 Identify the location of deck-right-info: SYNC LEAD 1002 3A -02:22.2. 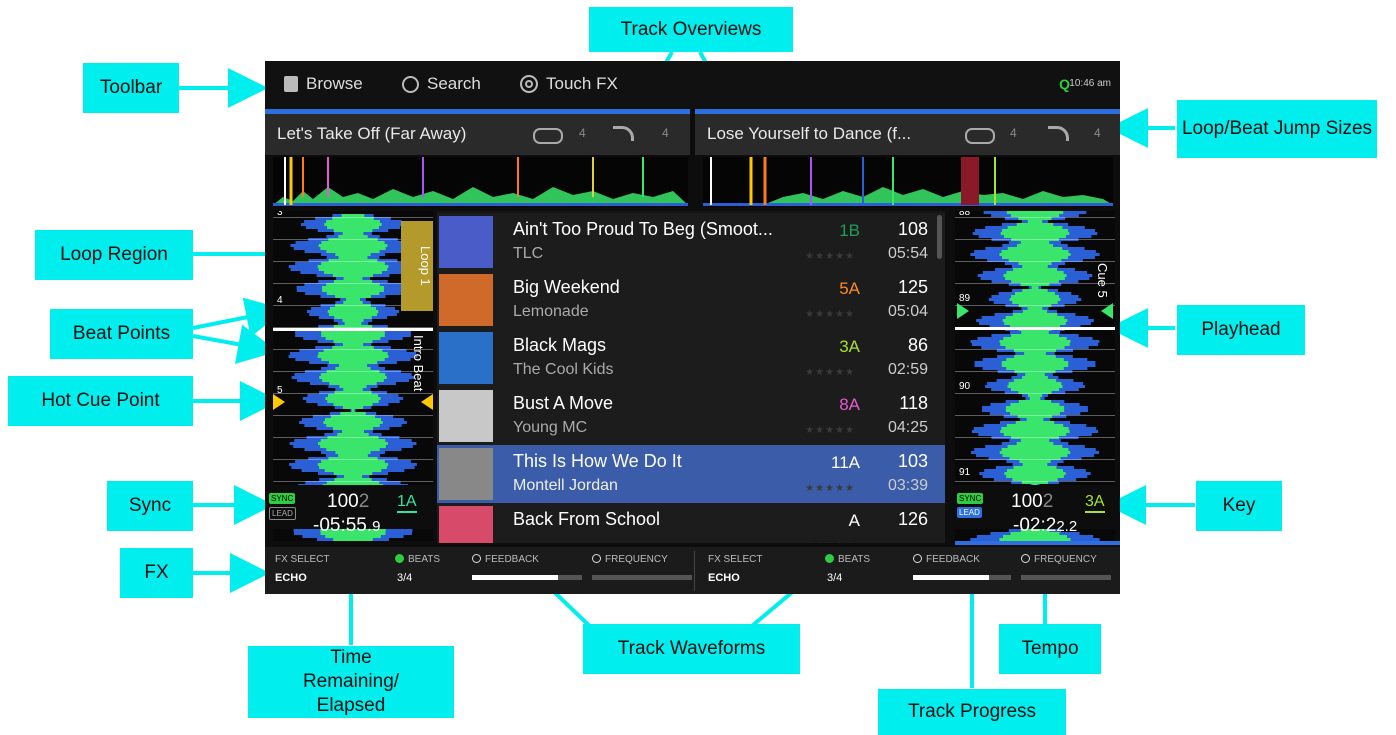
(1036, 510).